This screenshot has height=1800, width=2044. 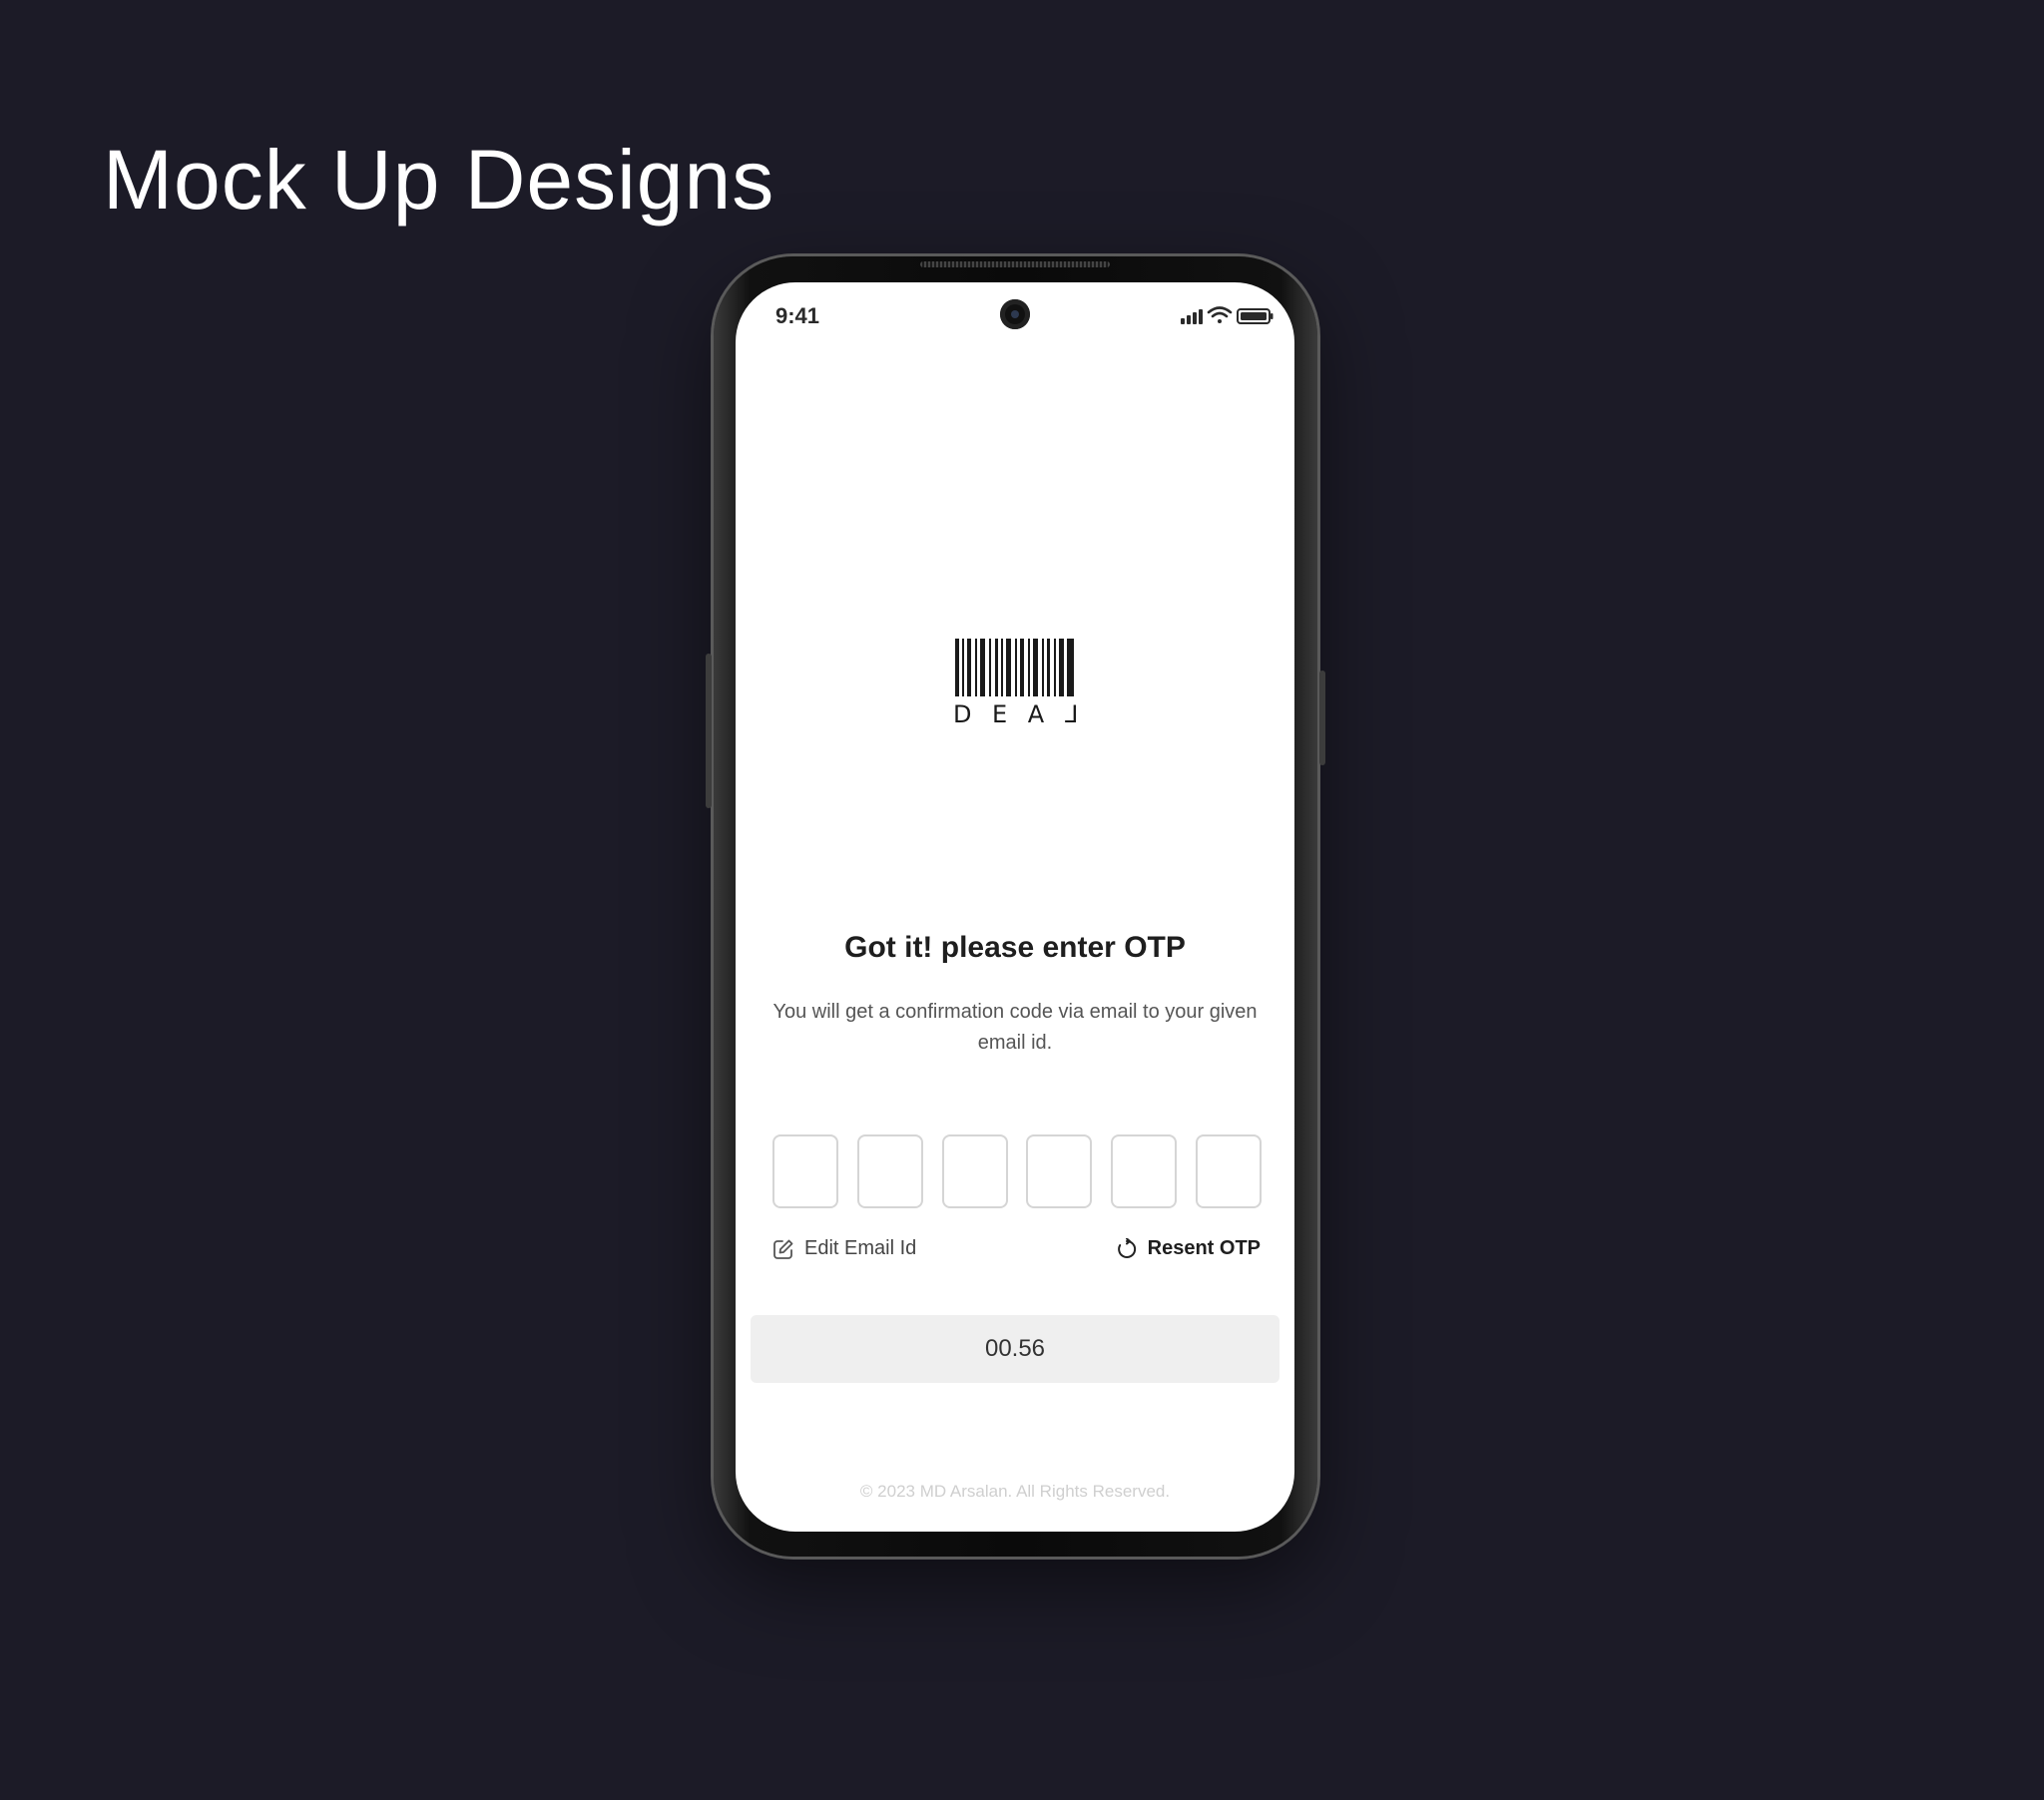 I want to click on resend-otp-link: Resent OTP, so click(x=1188, y=1248).